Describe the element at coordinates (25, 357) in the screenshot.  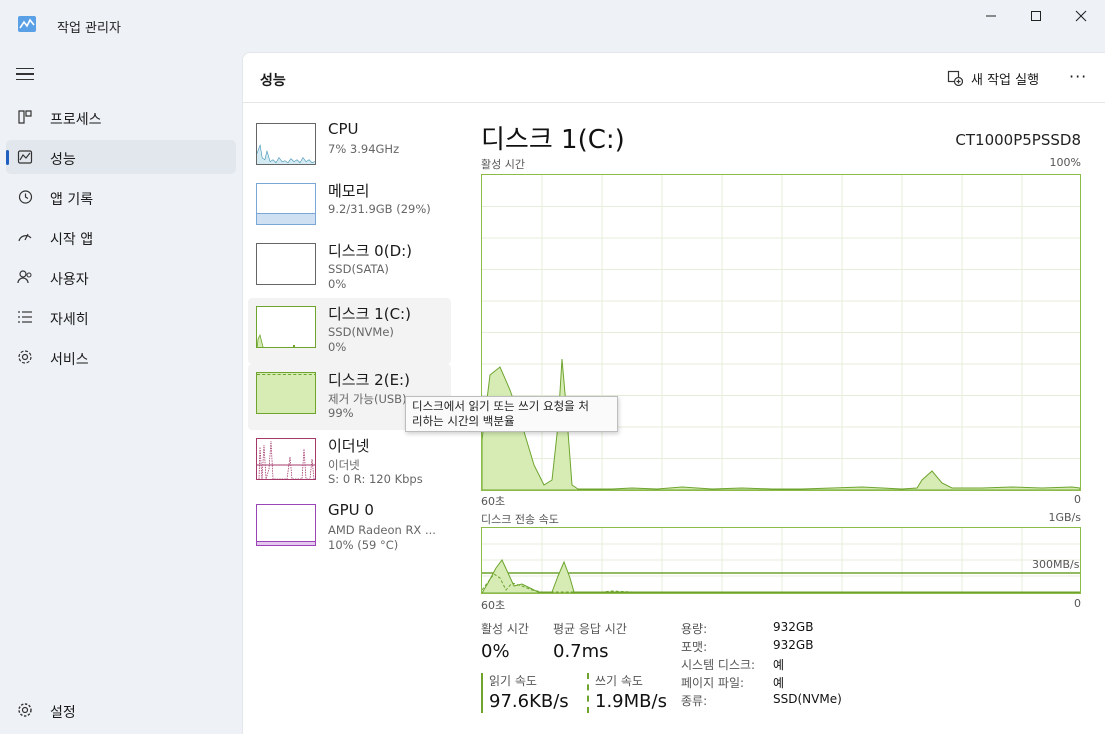
I see `services-icon` at that location.